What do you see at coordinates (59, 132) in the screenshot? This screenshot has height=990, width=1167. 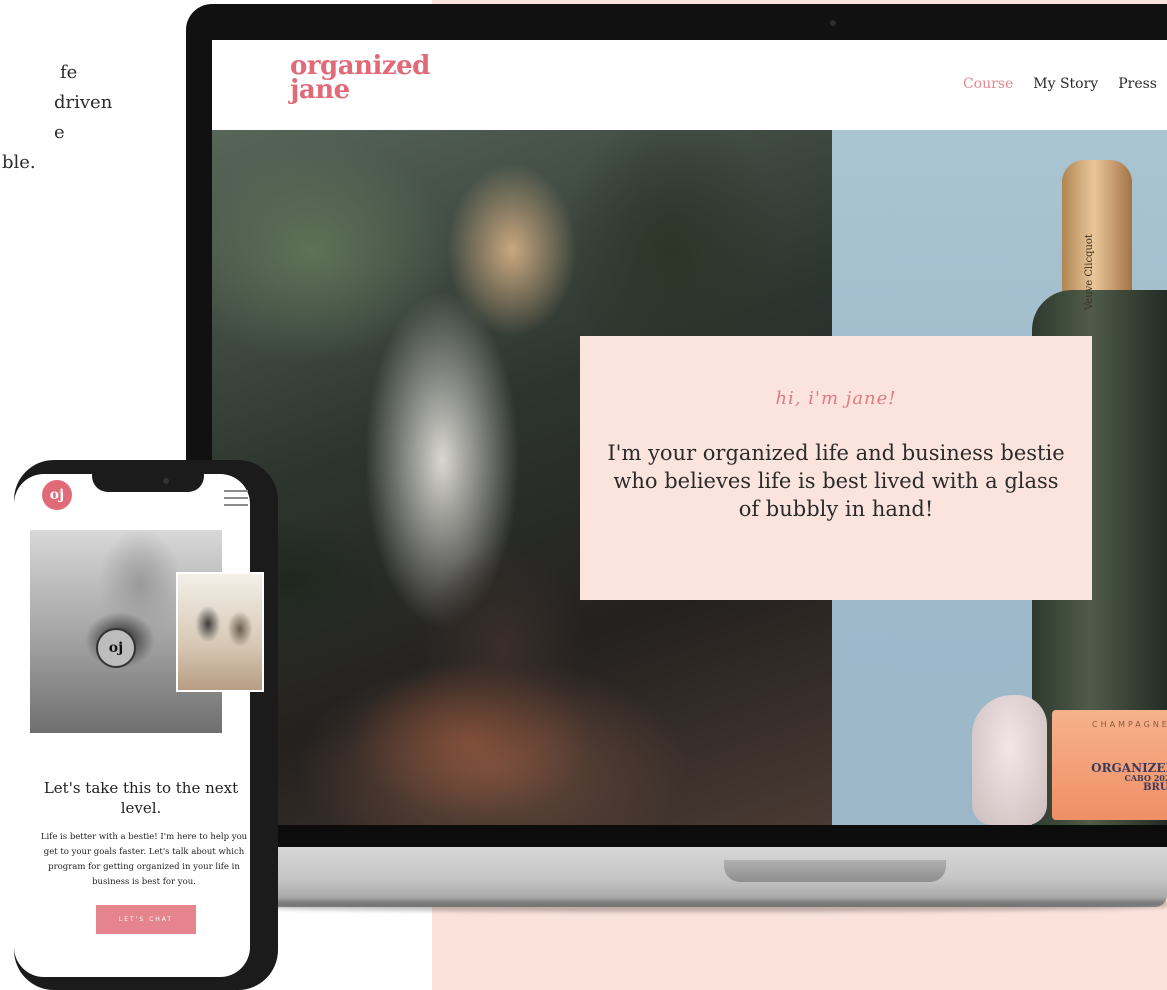 I see `left-copy-line: e` at bounding box center [59, 132].